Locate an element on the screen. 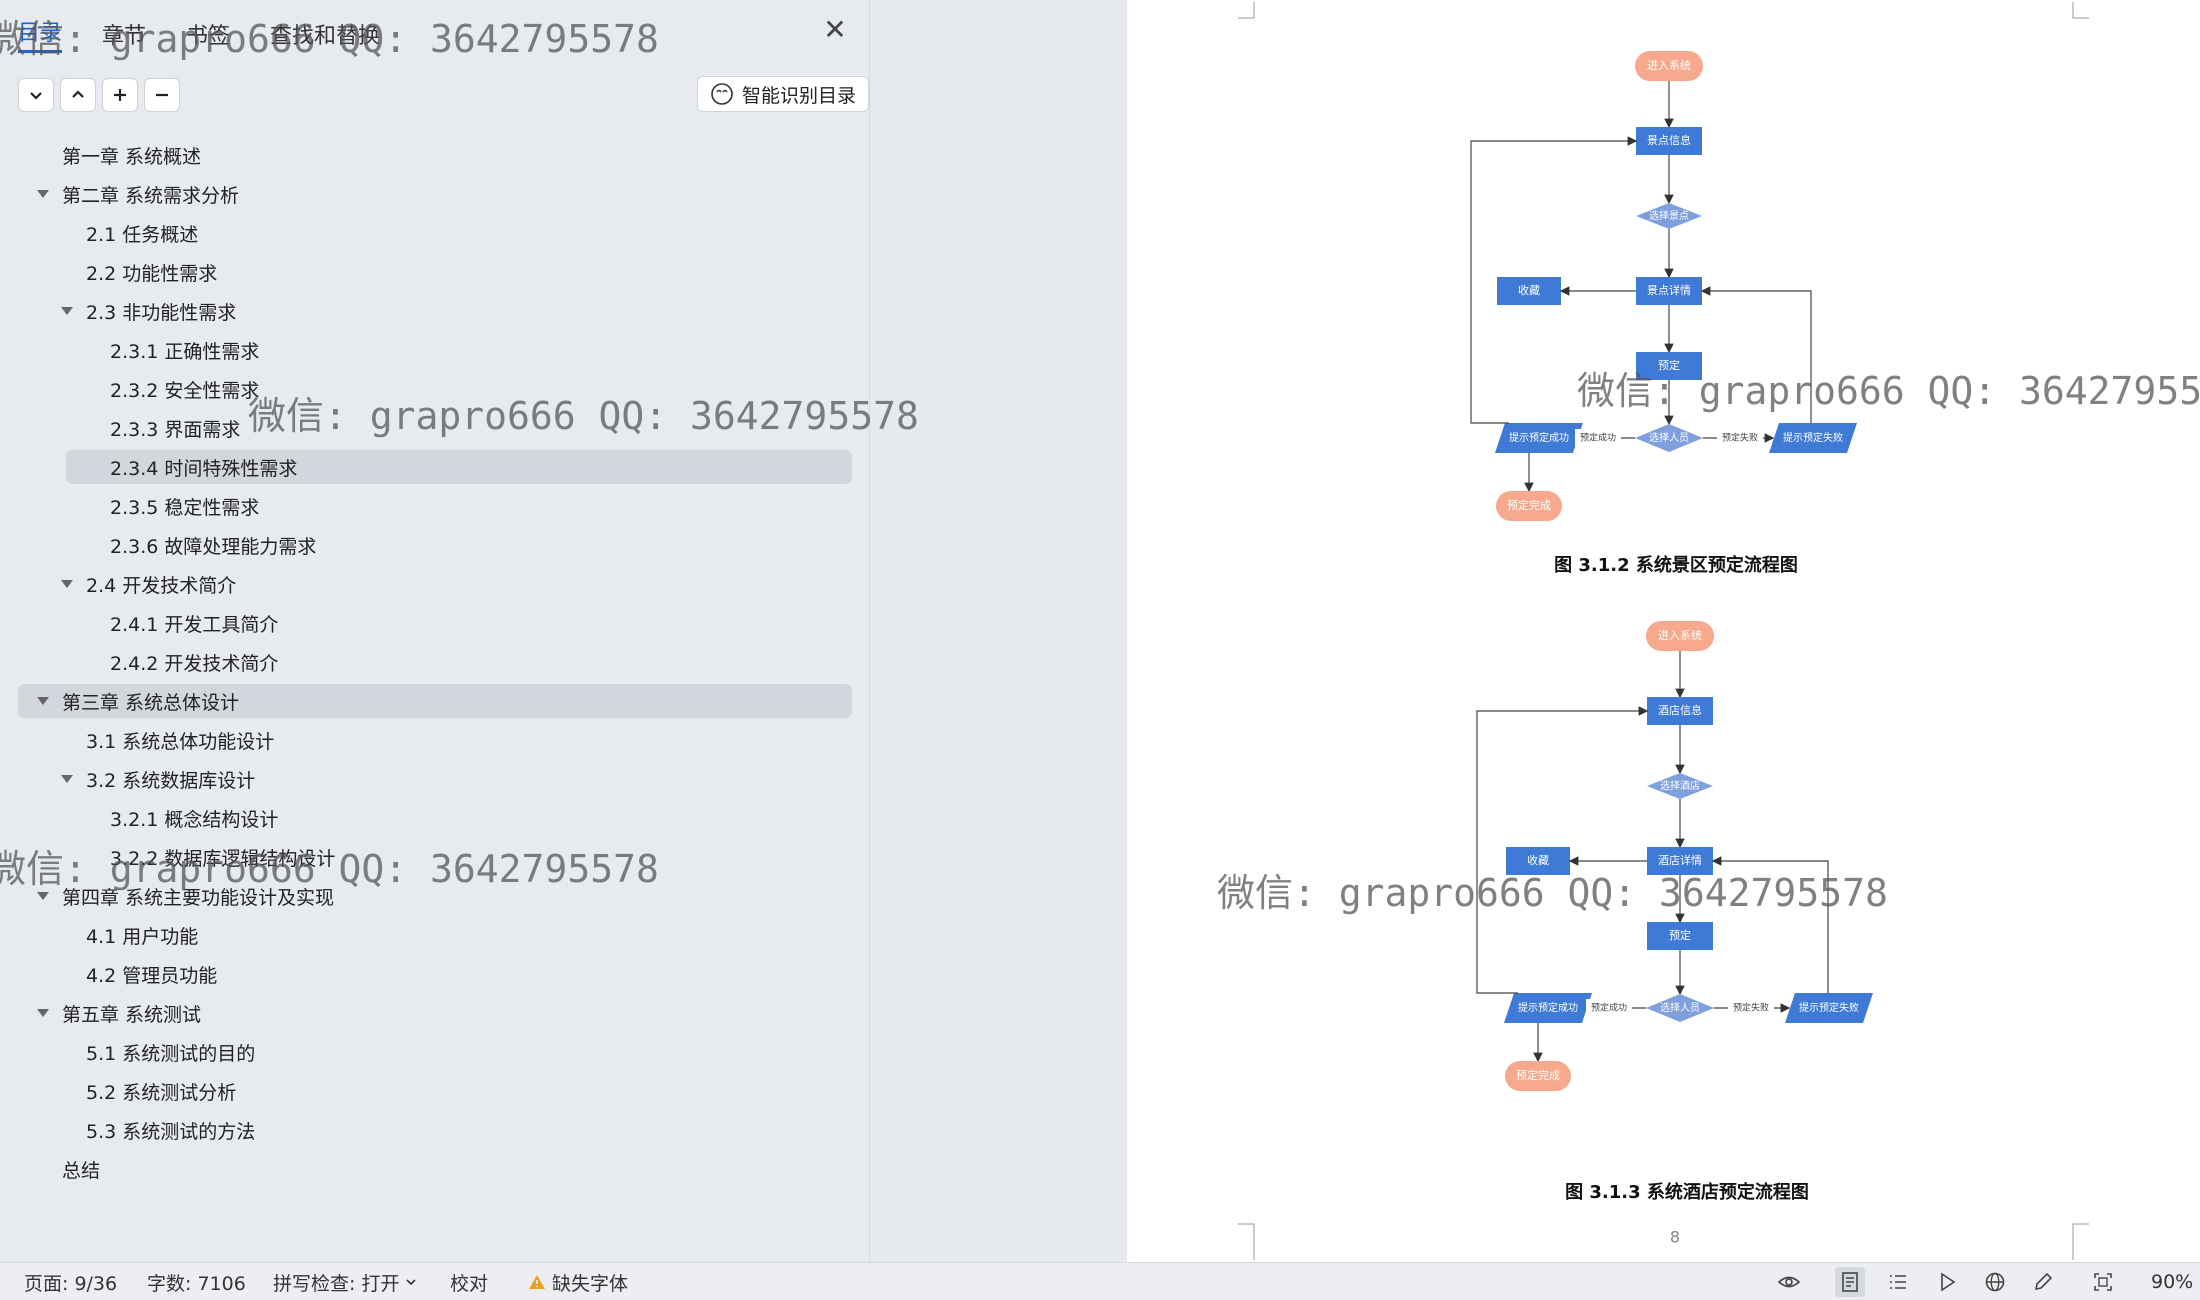  toc-item-label: 2.3.4 时间特殊性需求 is located at coordinates (204, 468).